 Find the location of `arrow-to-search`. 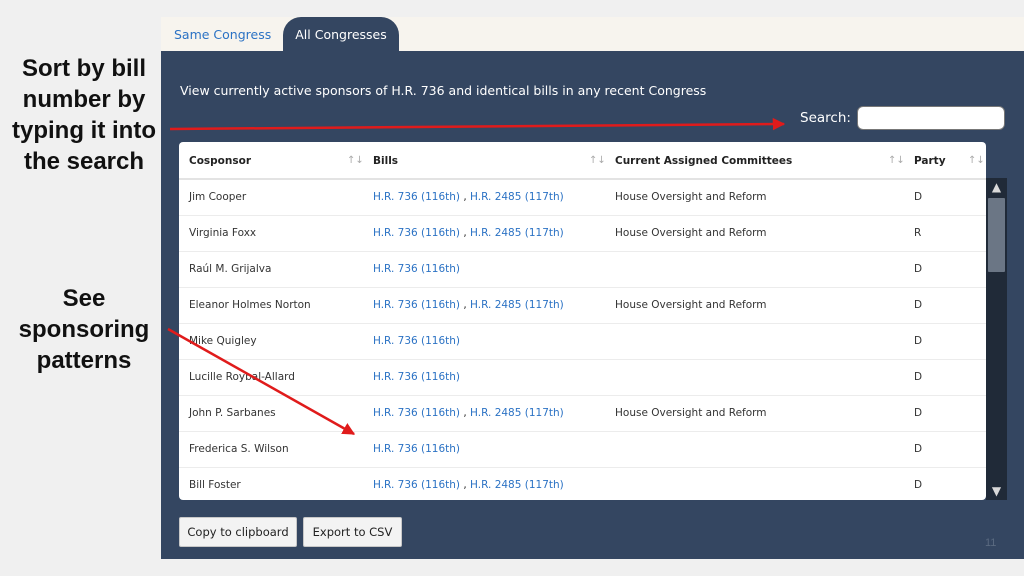

arrow-to-search is located at coordinates (477, 124).